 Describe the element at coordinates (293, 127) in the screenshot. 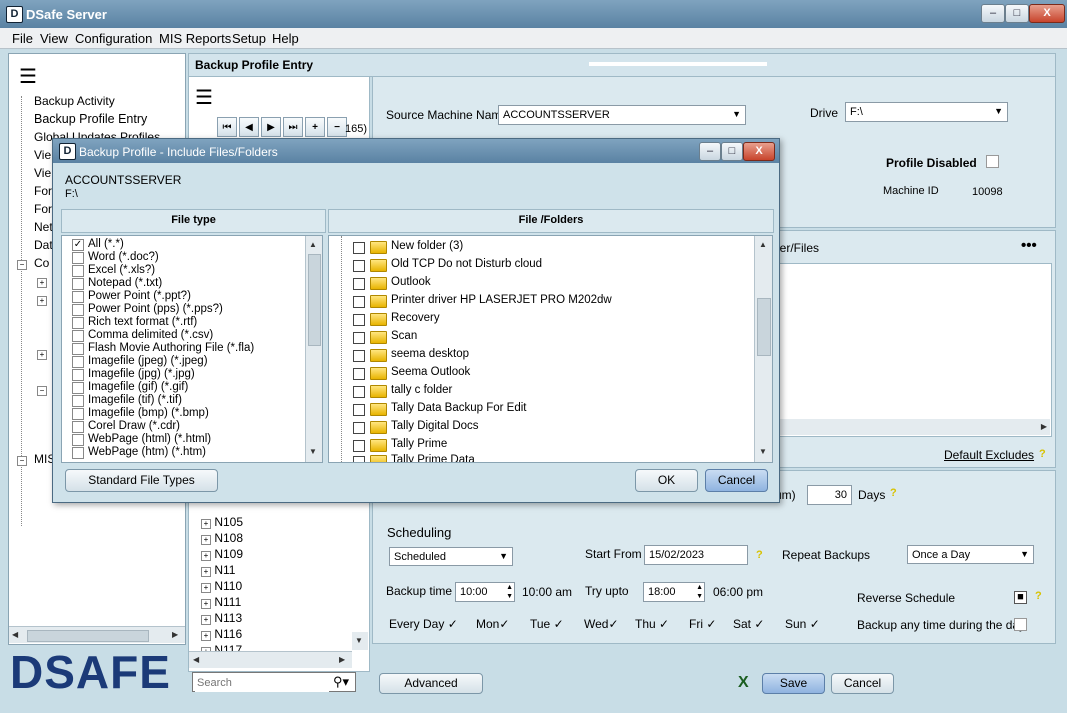

I see `last-record-icon: ⏭` at that location.